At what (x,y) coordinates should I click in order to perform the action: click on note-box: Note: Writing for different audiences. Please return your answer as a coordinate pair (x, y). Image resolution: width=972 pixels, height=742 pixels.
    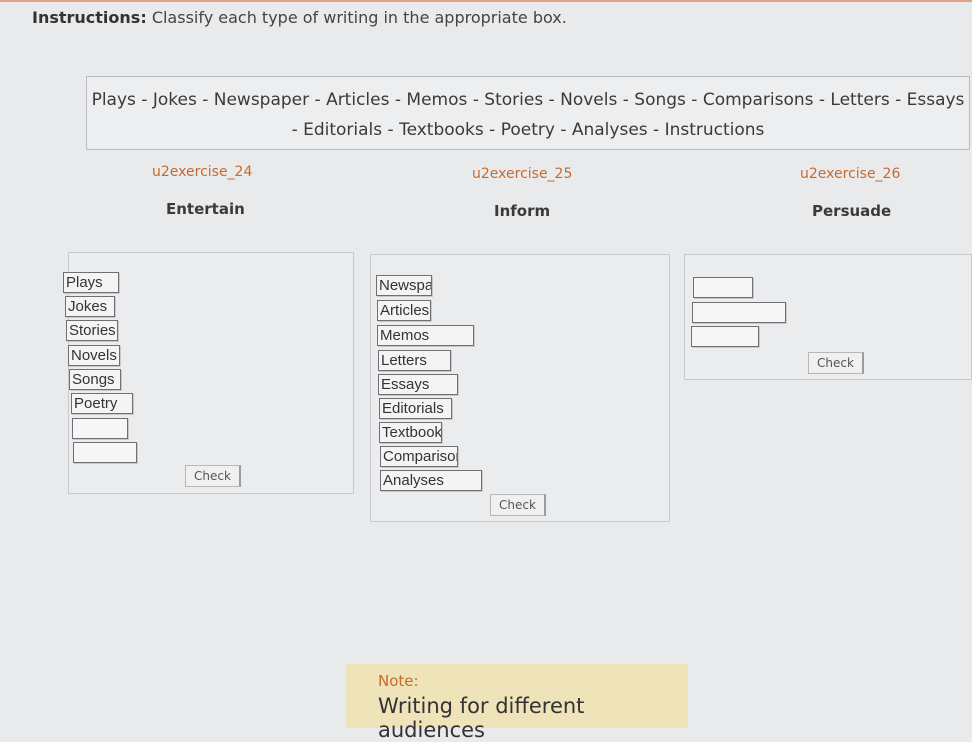
    Looking at the image, I should click on (517, 703).